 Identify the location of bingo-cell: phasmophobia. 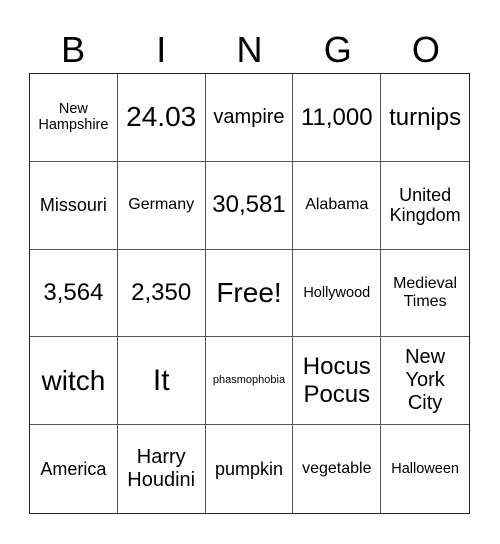
(249, 381).